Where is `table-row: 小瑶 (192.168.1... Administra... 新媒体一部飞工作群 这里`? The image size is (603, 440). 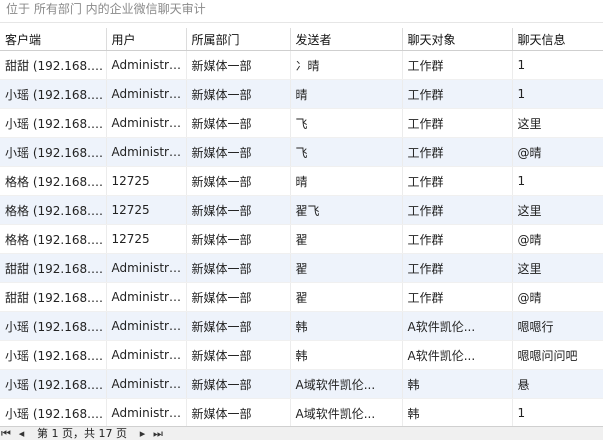 table-row: 小瑶 (192.168.1... Administra... 新媒体一部飞工作群 这里 is located at coordinates (301, 123).